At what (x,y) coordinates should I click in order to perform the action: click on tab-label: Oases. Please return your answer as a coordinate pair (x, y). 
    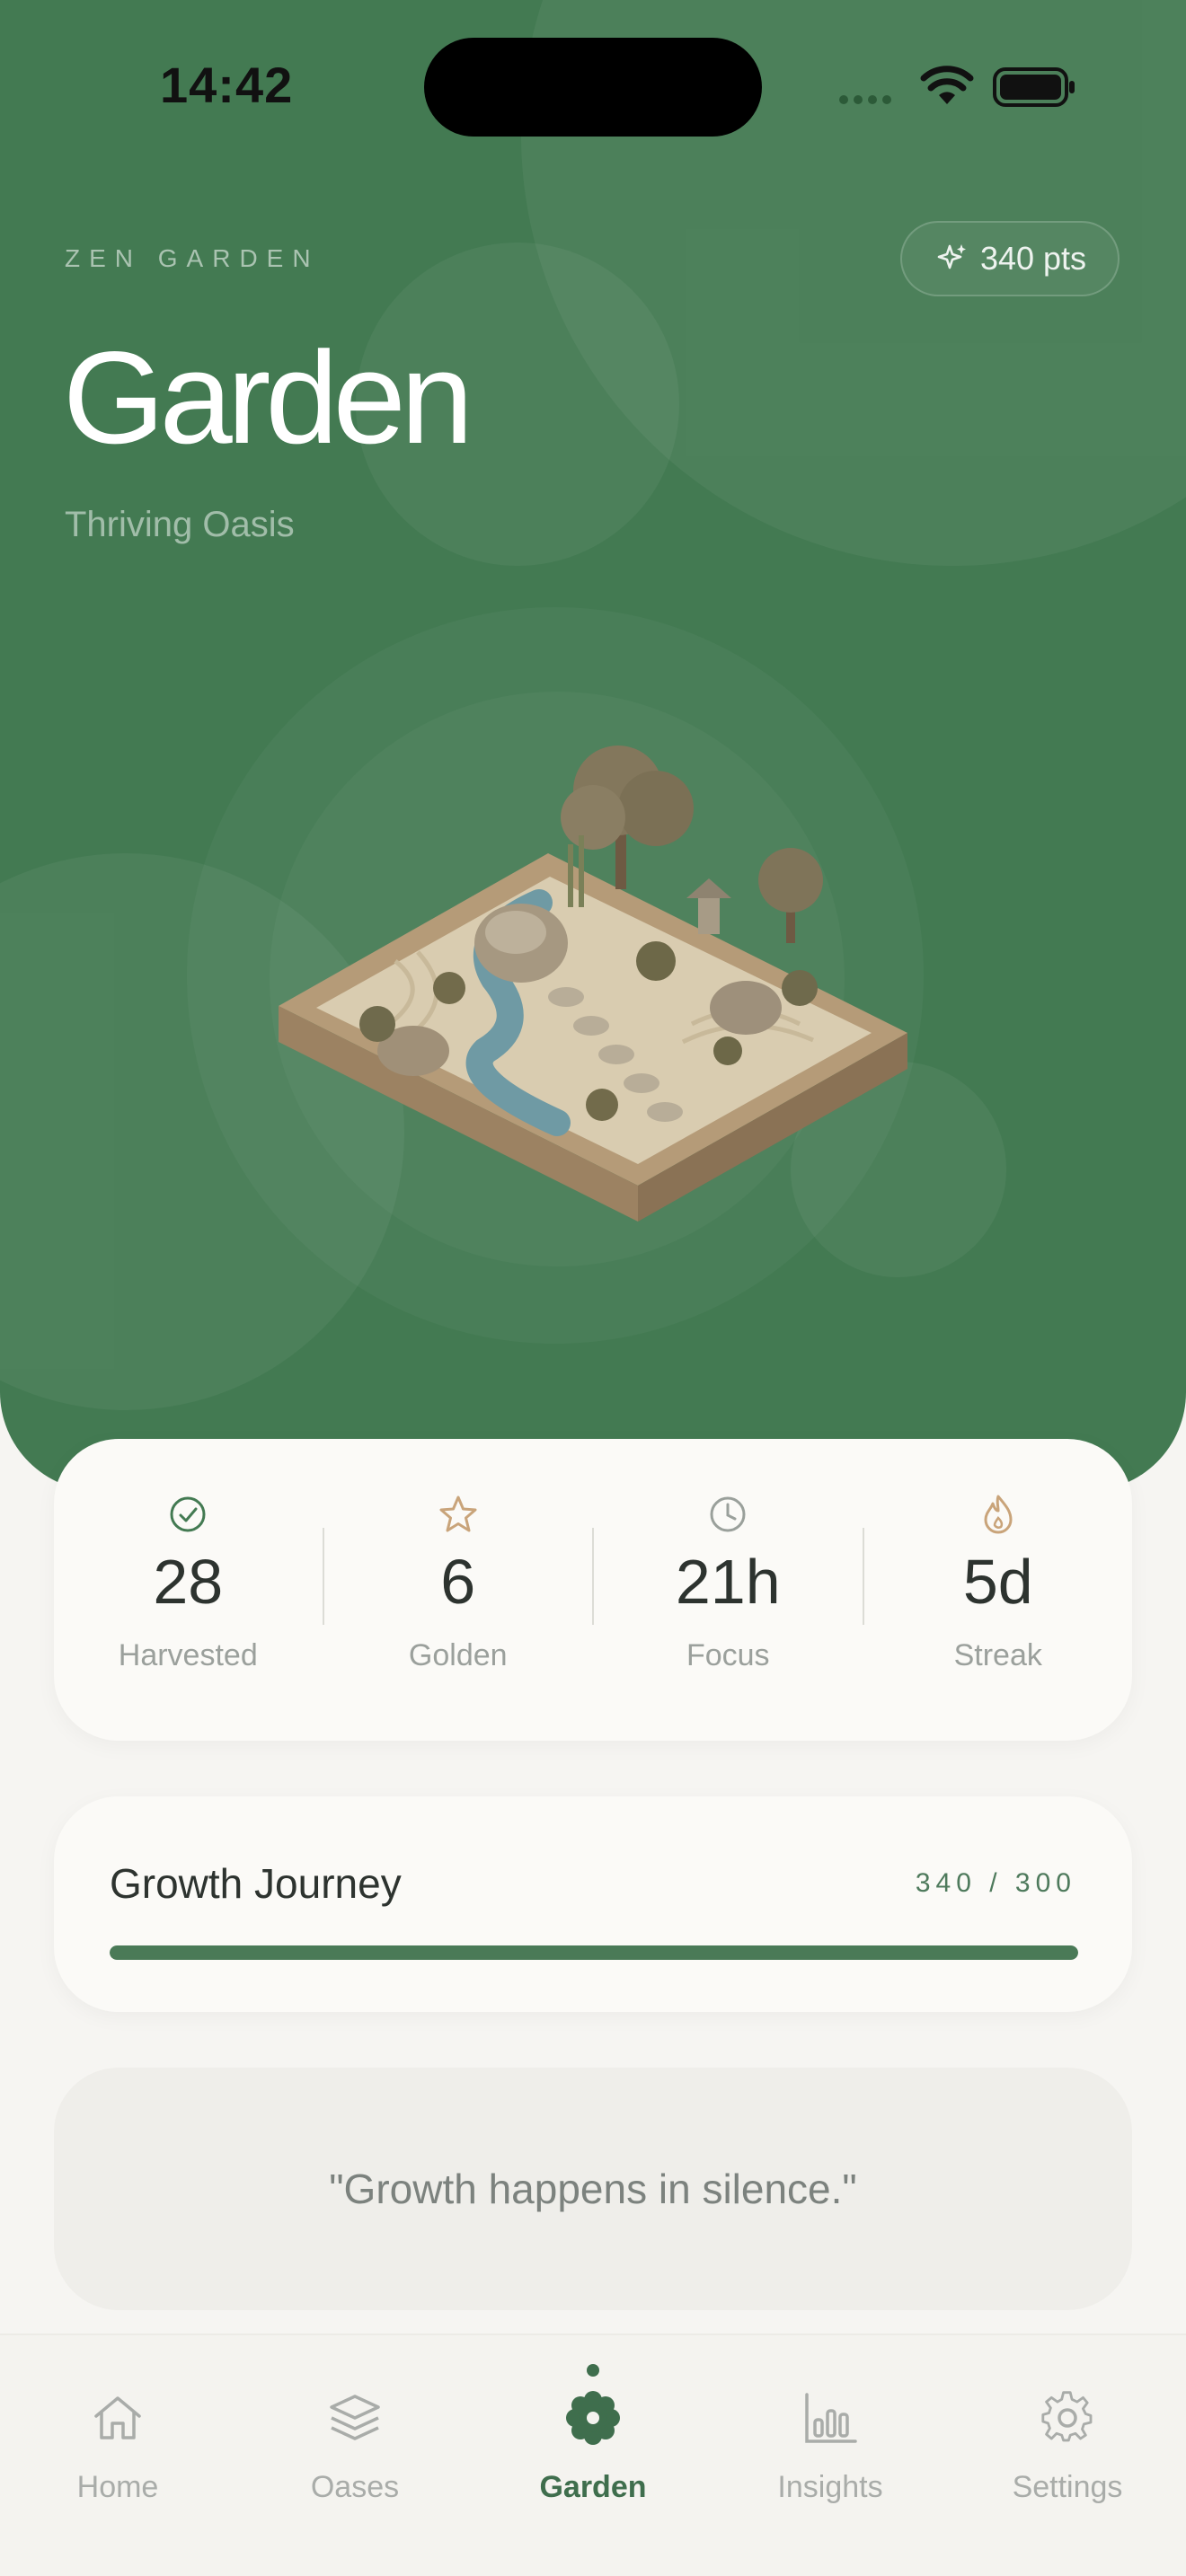
    Looking at the image, I should click on (355, 2487).